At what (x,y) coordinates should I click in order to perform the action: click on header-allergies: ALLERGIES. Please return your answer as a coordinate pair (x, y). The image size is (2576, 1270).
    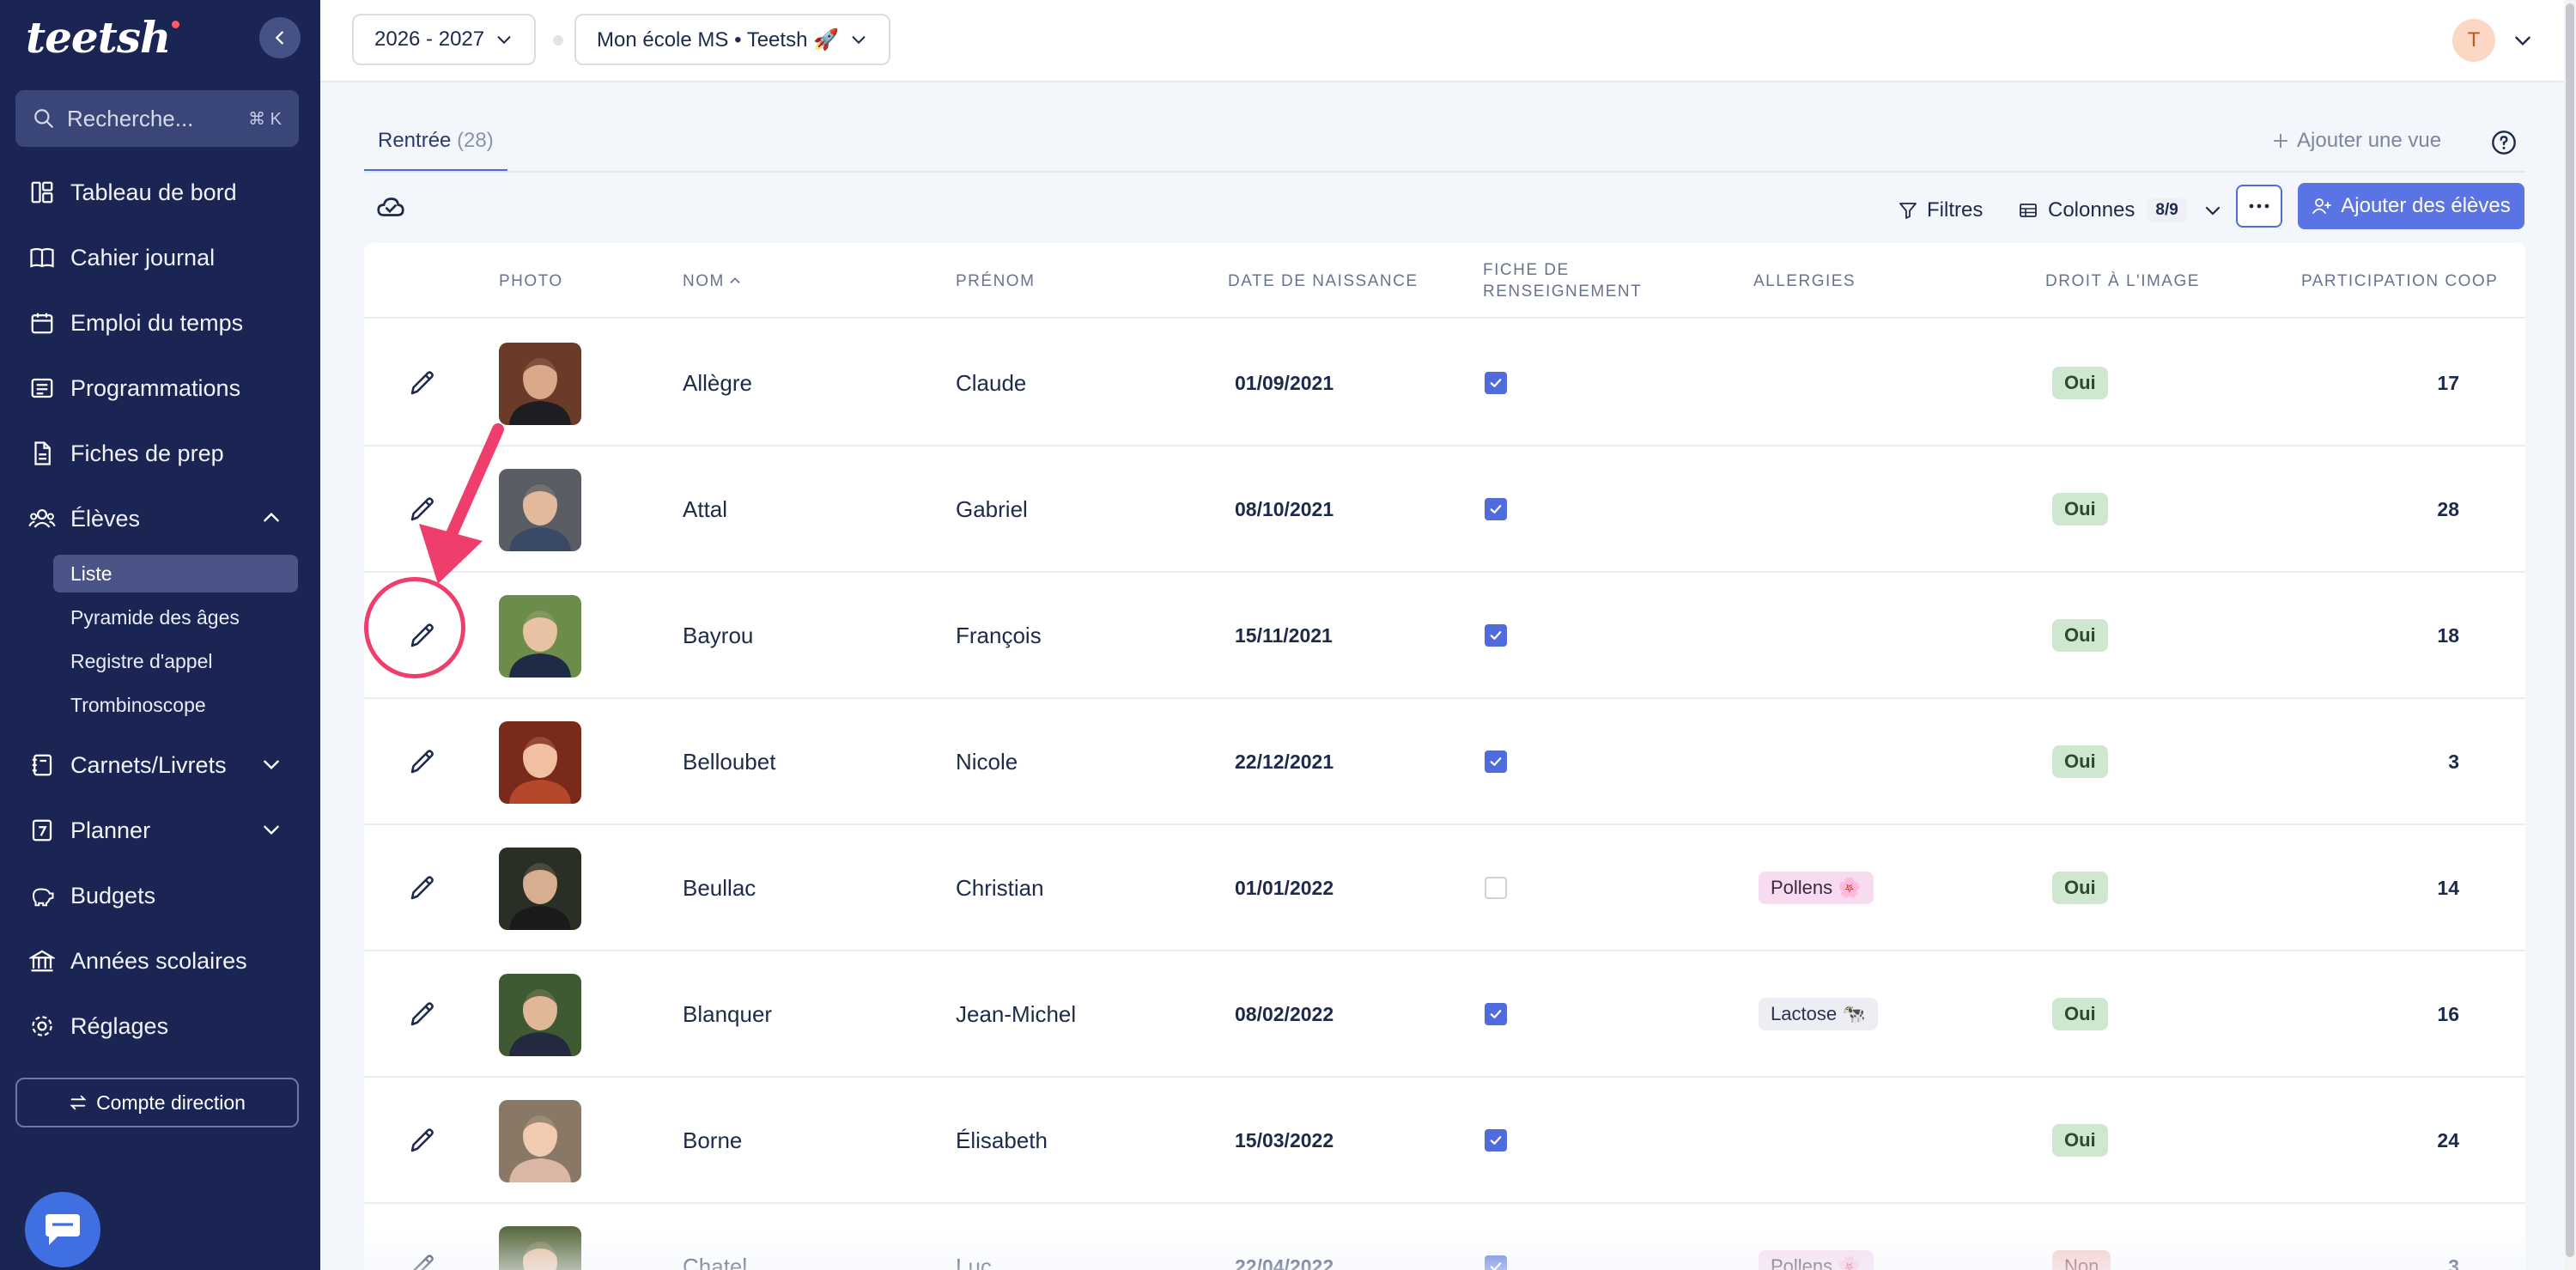
    Looking at the image, I should click on (1805, 281).